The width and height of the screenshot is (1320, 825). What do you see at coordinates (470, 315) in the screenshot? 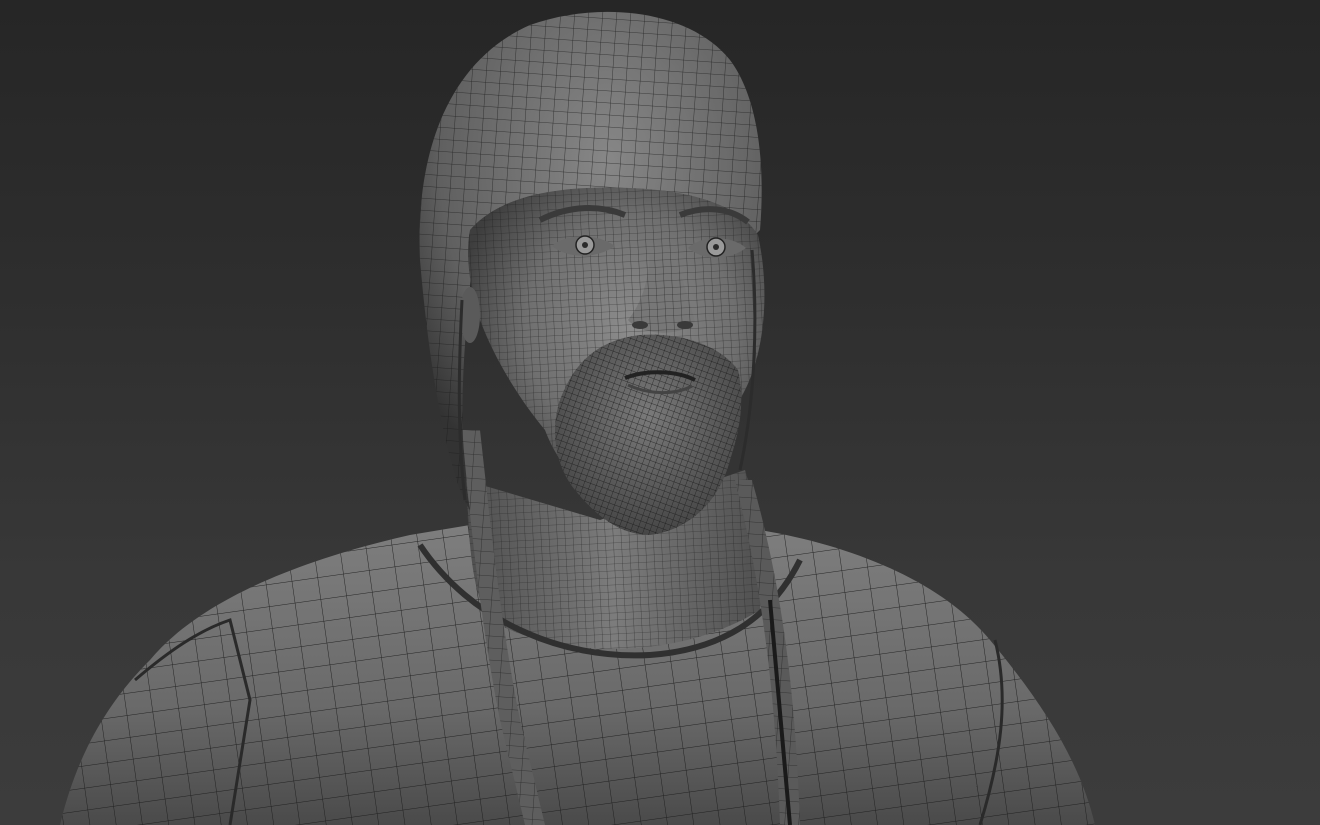
I see `ear` at bounding box center [470, 315].